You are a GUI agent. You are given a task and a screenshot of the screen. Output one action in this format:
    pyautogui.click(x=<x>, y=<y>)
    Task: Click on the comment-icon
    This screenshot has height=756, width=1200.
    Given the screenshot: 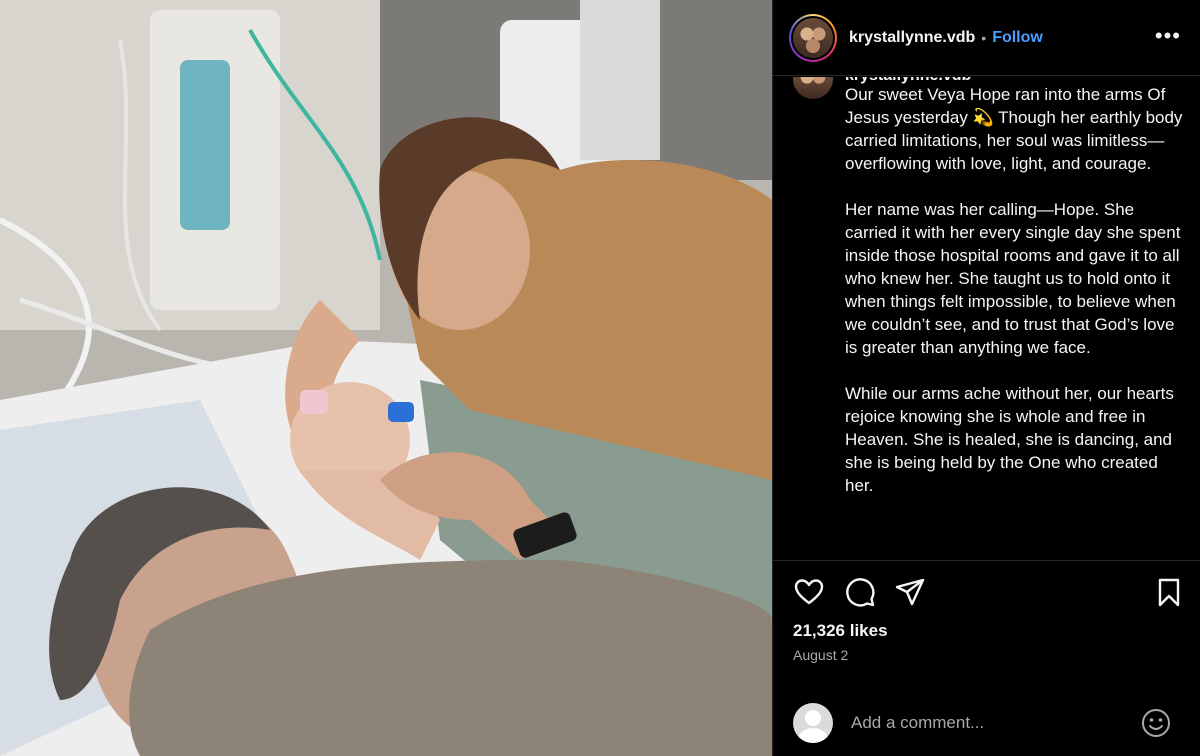 What is the action you would take?
    pyautogui.click(x=860, y=592)
    